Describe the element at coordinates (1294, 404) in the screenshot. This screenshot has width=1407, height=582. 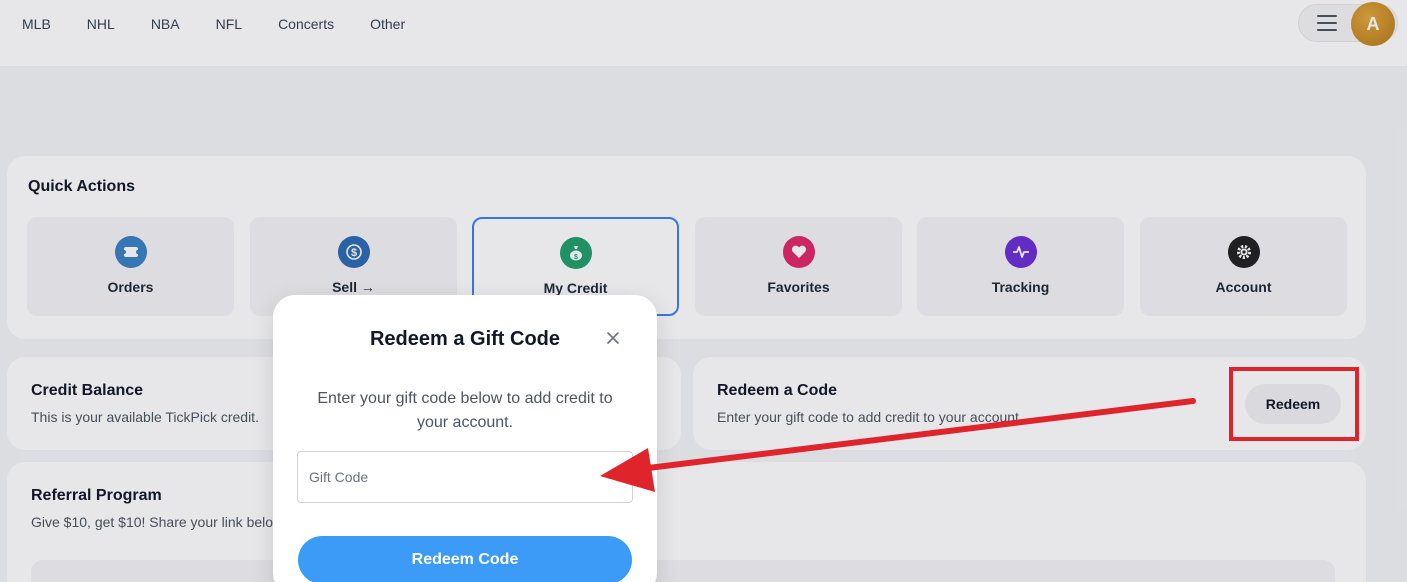
I see `annotation-highlight-box` at that location.